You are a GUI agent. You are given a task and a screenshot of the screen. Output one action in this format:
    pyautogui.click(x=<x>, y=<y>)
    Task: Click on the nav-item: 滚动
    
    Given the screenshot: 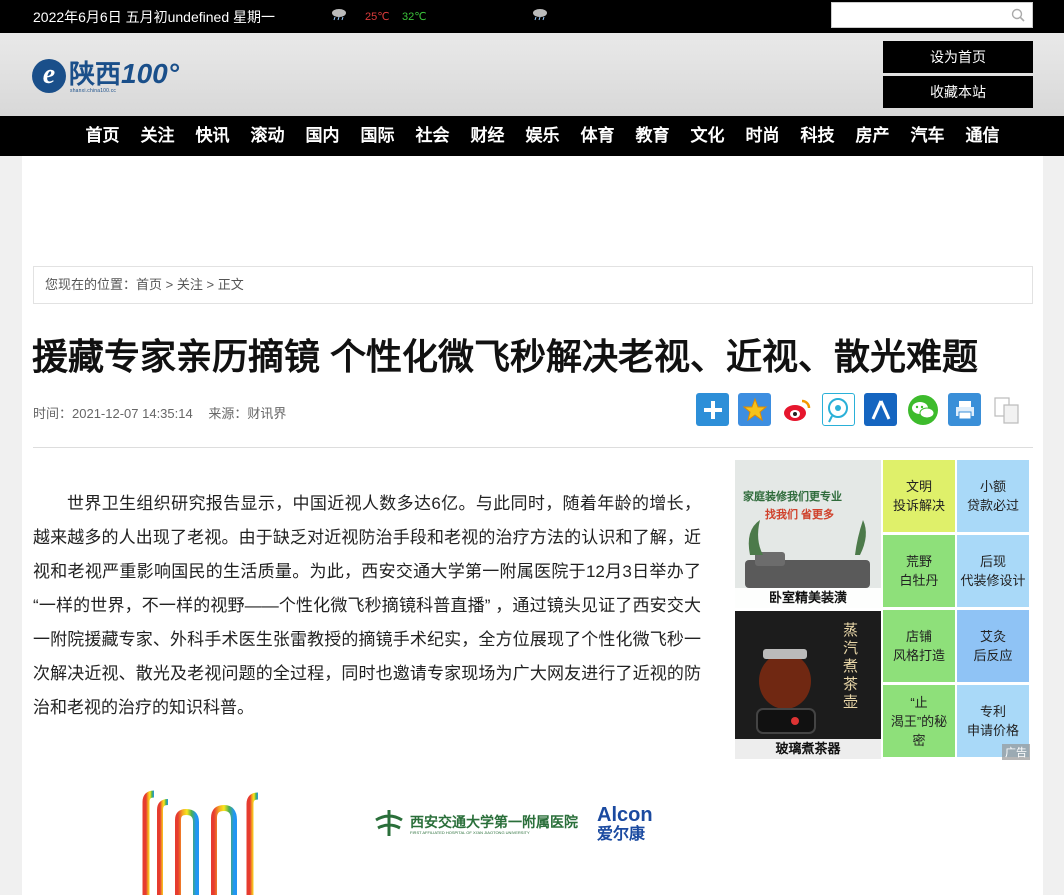 What is the action you would take?
    pyautogui.click(x=267, y=136)
    